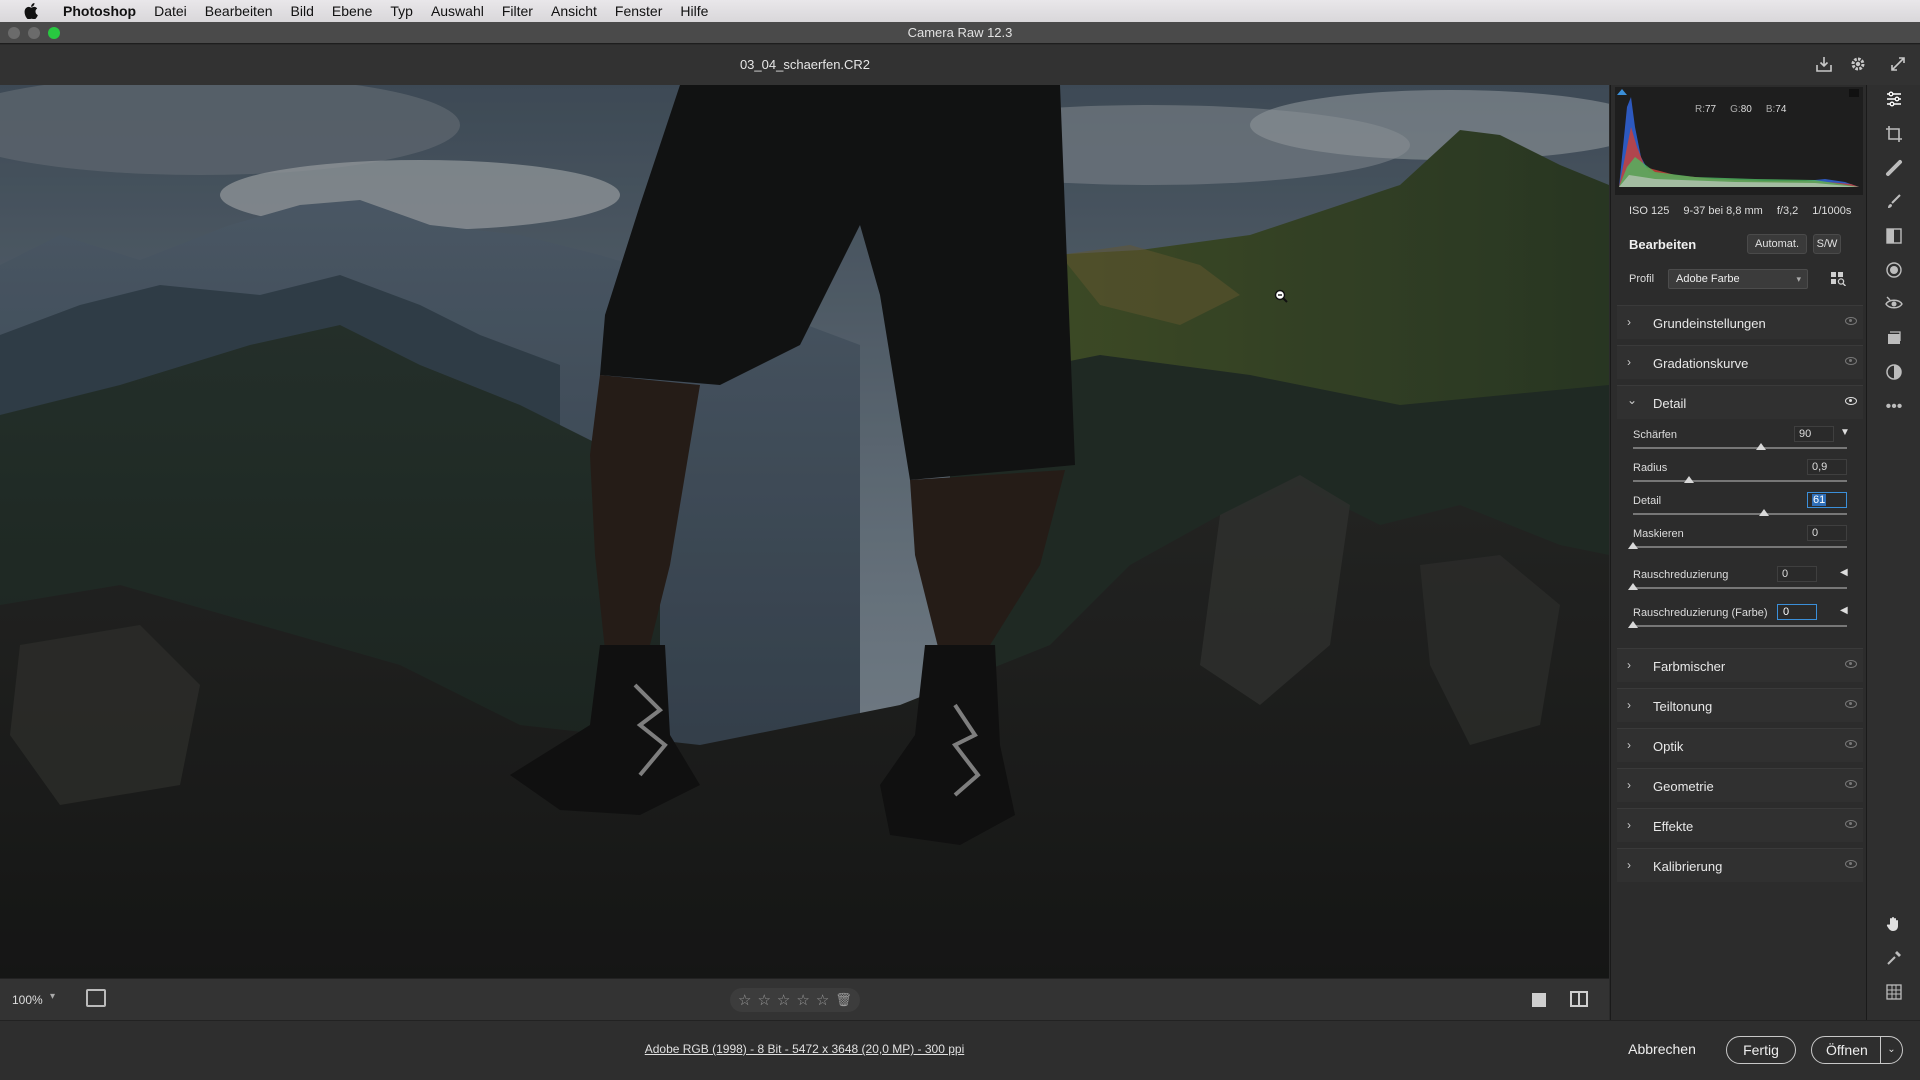 This screenshot has width=1920, height=1080. Describe the element at coordinates (1539, 1000) in the screenshot. I see `single-view-icon` at that location.